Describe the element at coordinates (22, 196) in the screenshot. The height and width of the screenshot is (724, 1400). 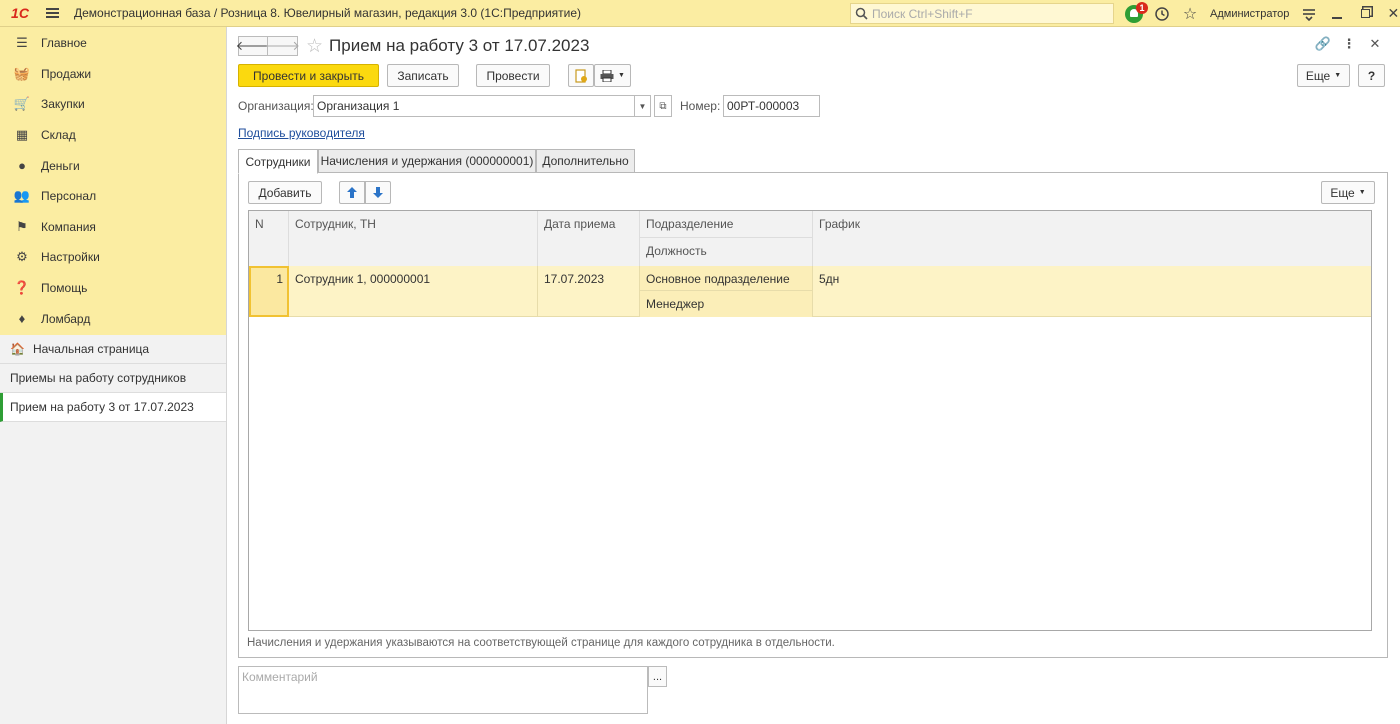
I see `people-icon: 👥` at that location.